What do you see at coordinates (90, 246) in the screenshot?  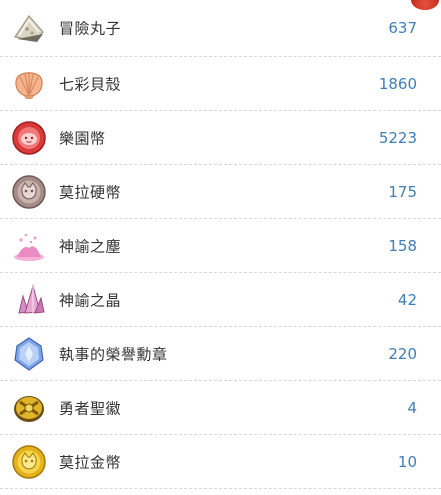 I see `item-name: 神諭之塵` at bounding box center [90, 246].